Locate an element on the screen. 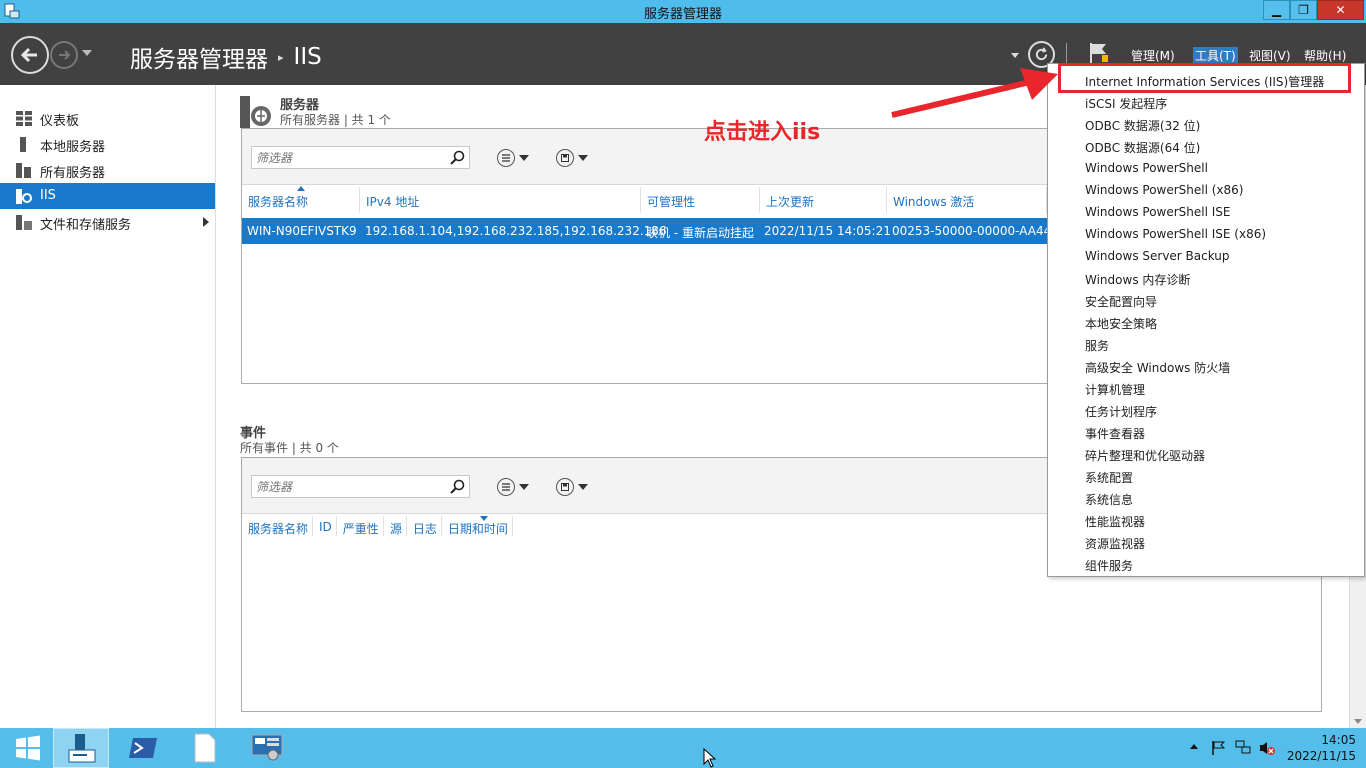 The width and height of the screenshot is (1366, 768). start-button is located at coordinates (28, 748).